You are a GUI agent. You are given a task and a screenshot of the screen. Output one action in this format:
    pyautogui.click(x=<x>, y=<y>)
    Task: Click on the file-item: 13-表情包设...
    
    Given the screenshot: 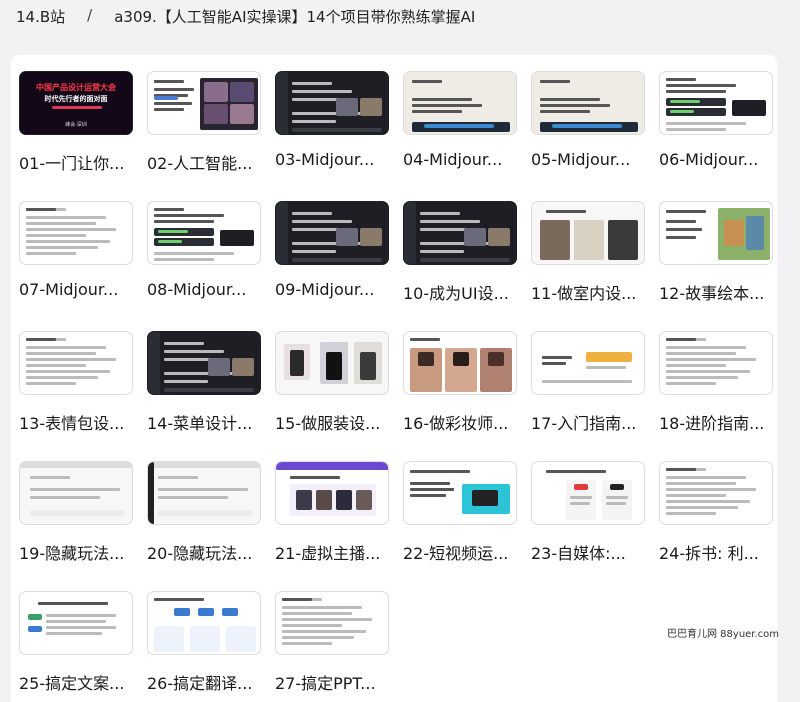 What is the action you would take?
    pyautogui.click(x=78, y=386)
    